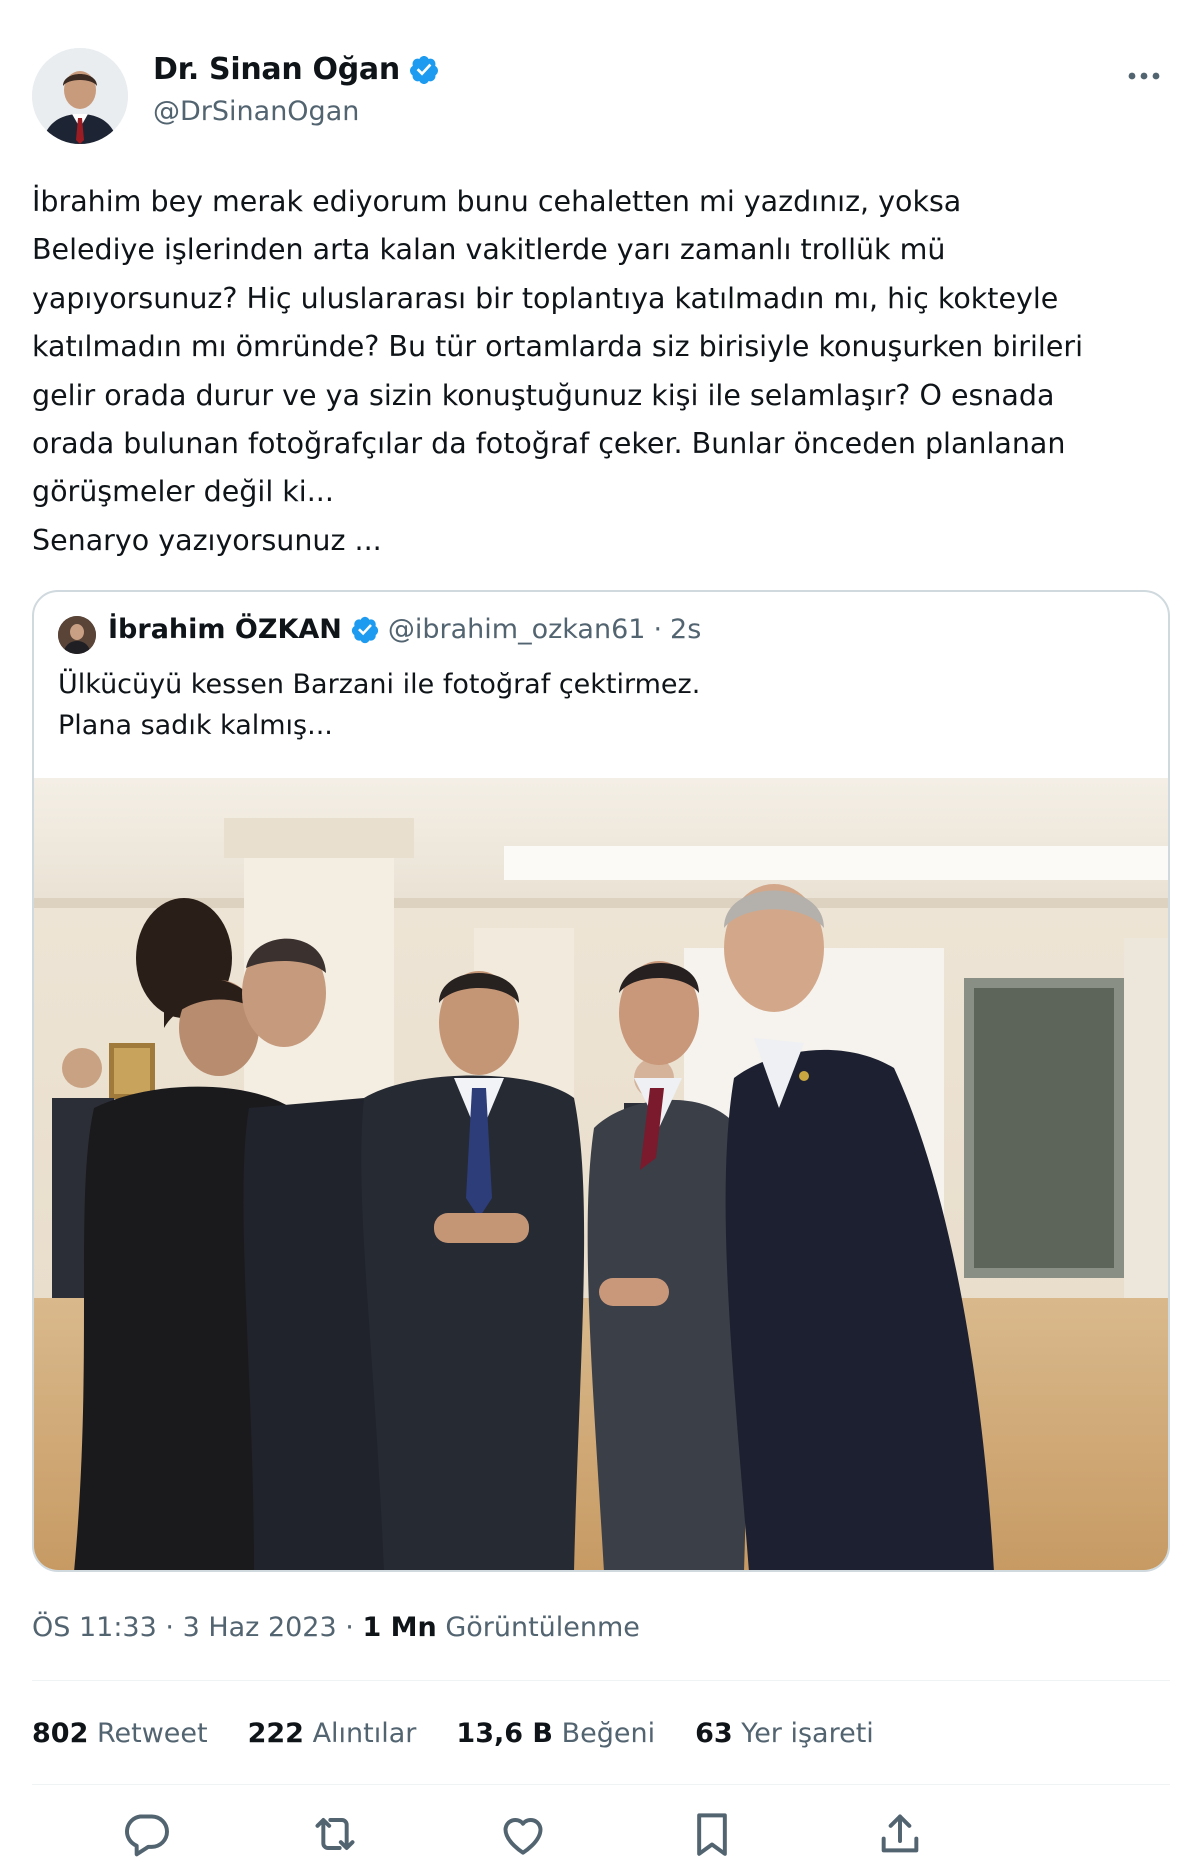  I want to click on stat-label: Alıntılar, so click(364, 1733).